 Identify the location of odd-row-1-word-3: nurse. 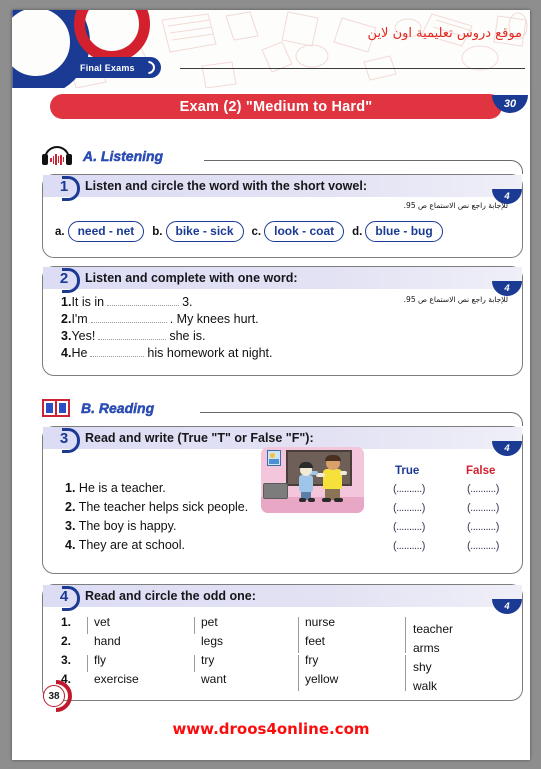
(320, 622).